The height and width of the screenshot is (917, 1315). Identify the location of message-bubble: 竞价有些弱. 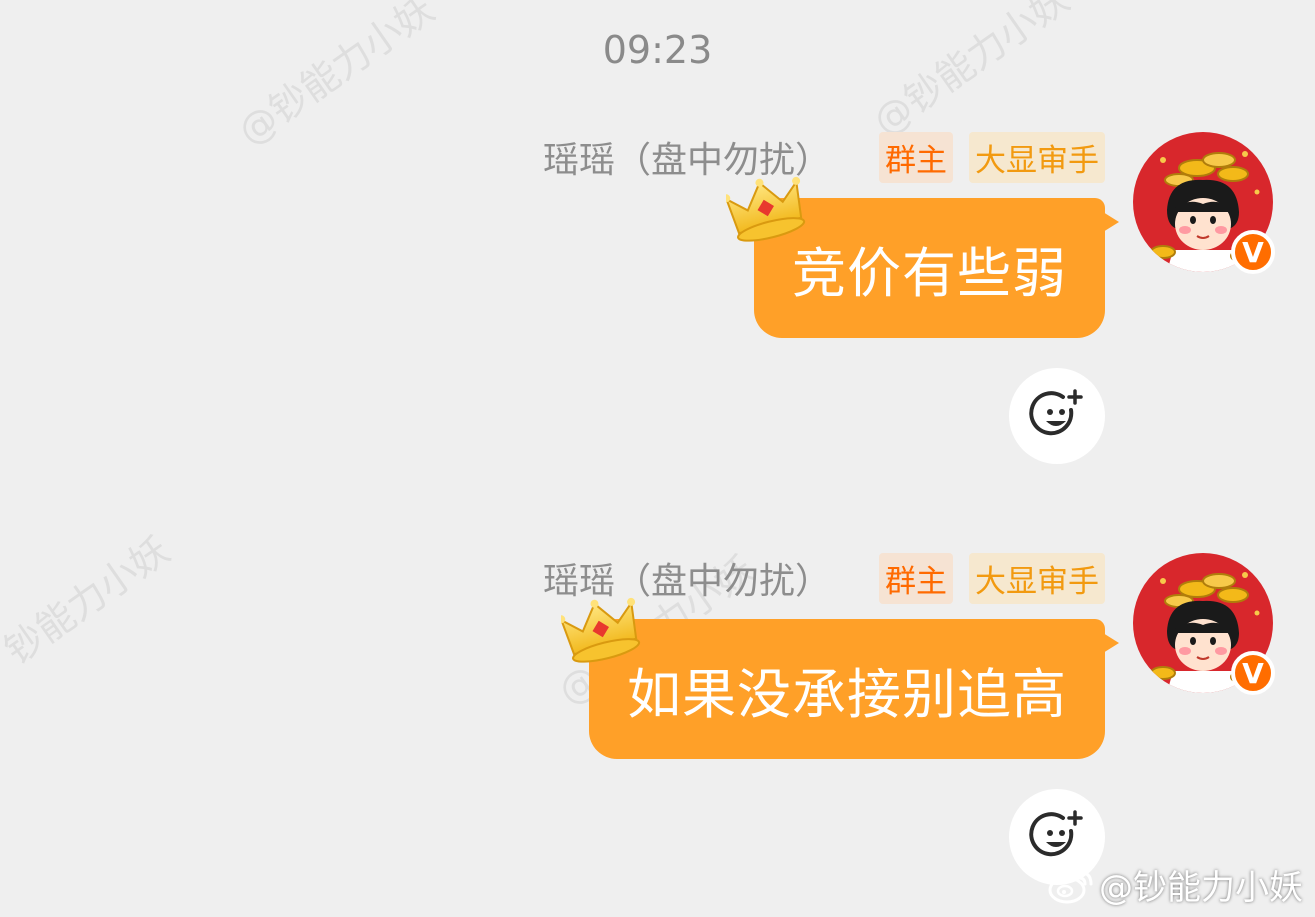
(922, 257).